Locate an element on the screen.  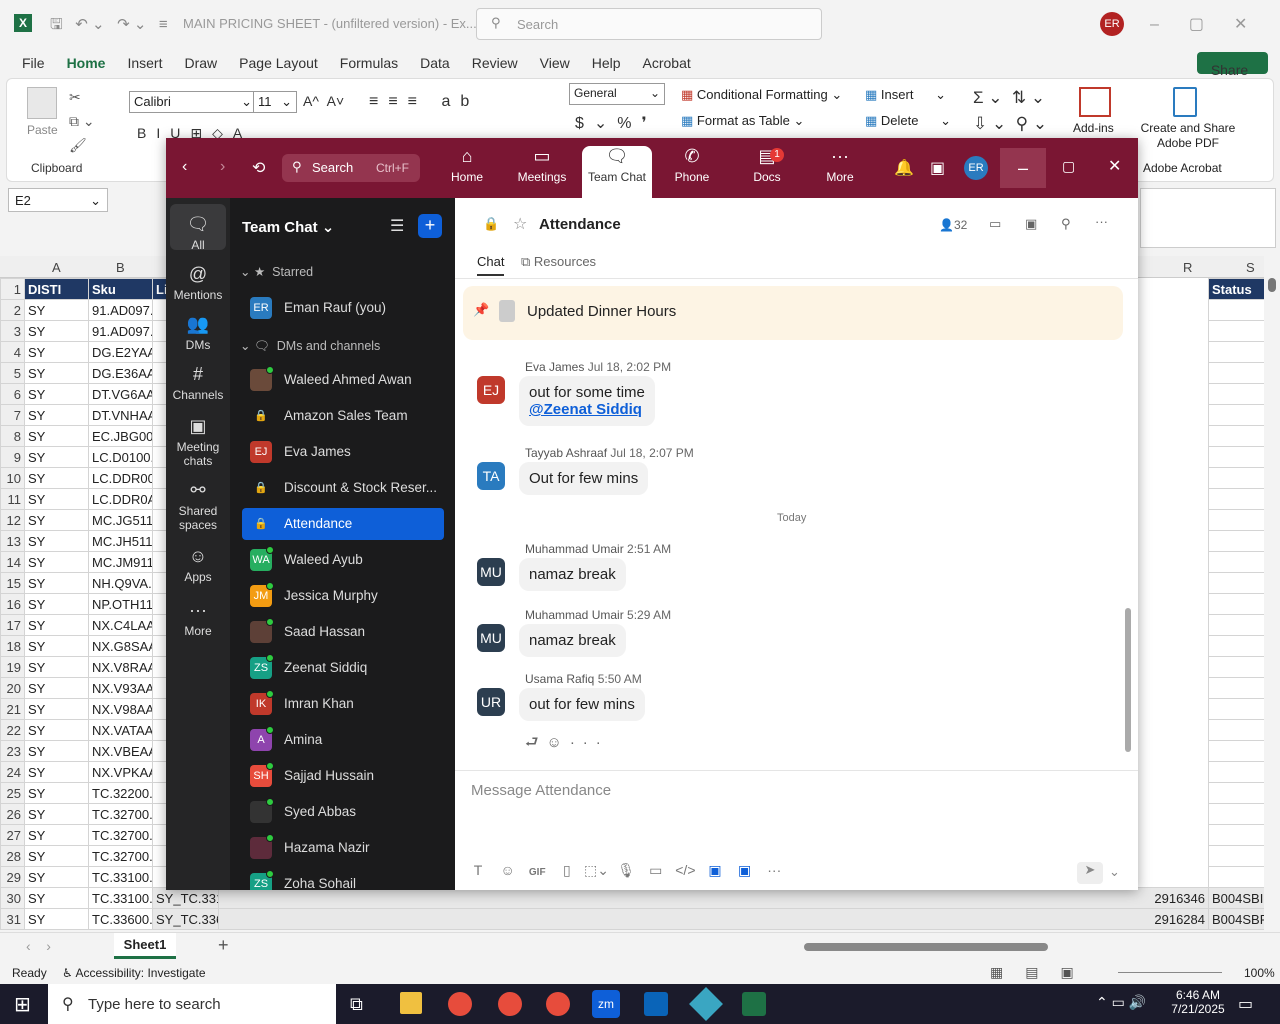
row-header: 28 is located at coordinates (12, 856).